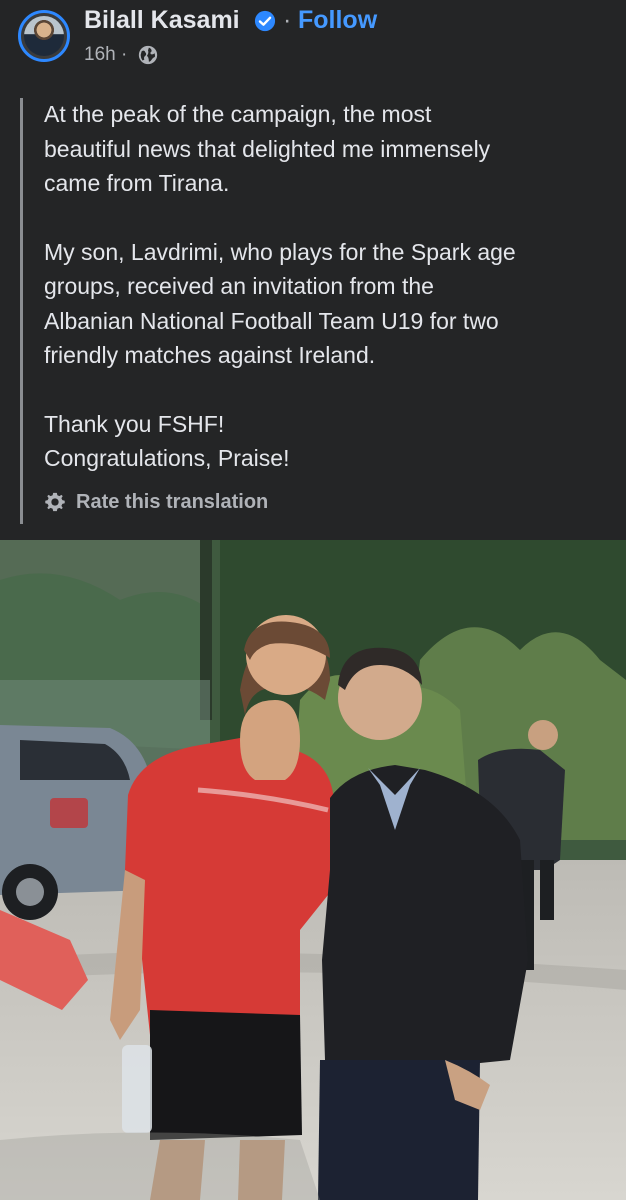 The image size is (626, 1200). I want to click on post-header: Bilall Kasami · Follow 16h ·, so click(313, 40).